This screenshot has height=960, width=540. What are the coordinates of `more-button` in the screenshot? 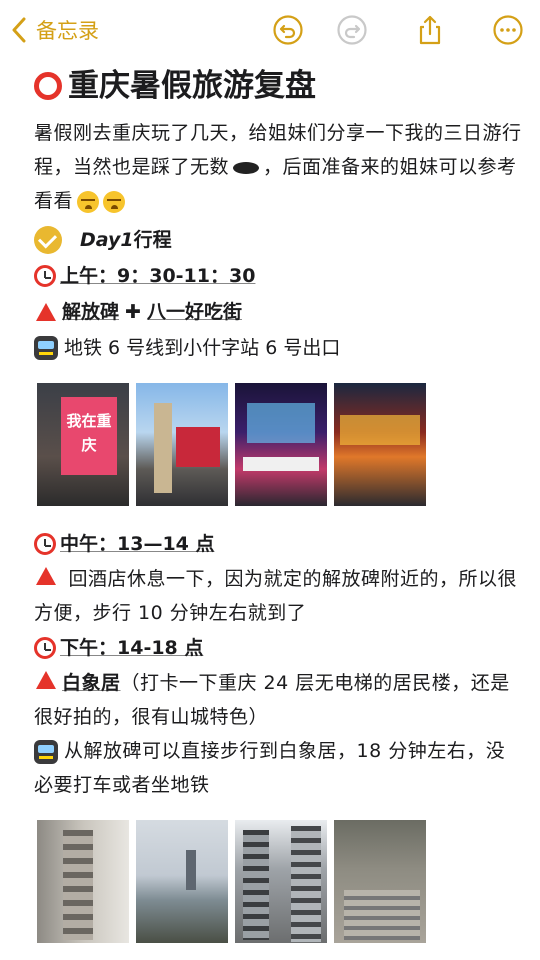 It's located at (508, 30).